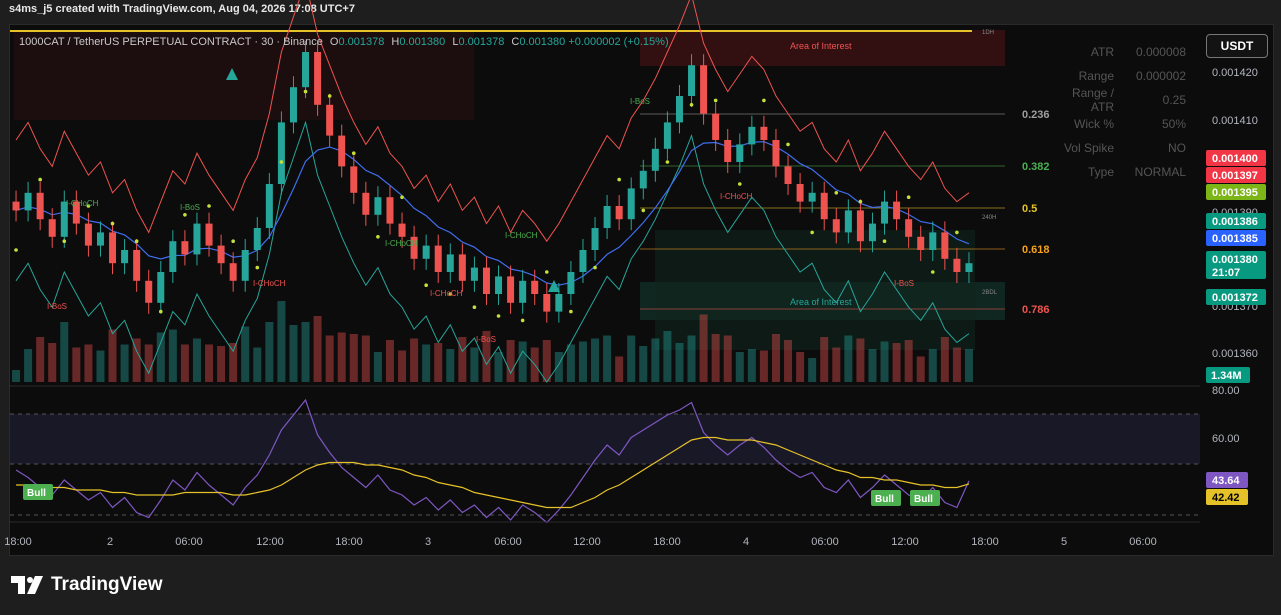 Image resolution: width=1281 pixels, height=615 pixels. What do you see at coordinates (989, 218) in the screenshot?
I see `level-tag: 240H` at bounding box center [989, 218].